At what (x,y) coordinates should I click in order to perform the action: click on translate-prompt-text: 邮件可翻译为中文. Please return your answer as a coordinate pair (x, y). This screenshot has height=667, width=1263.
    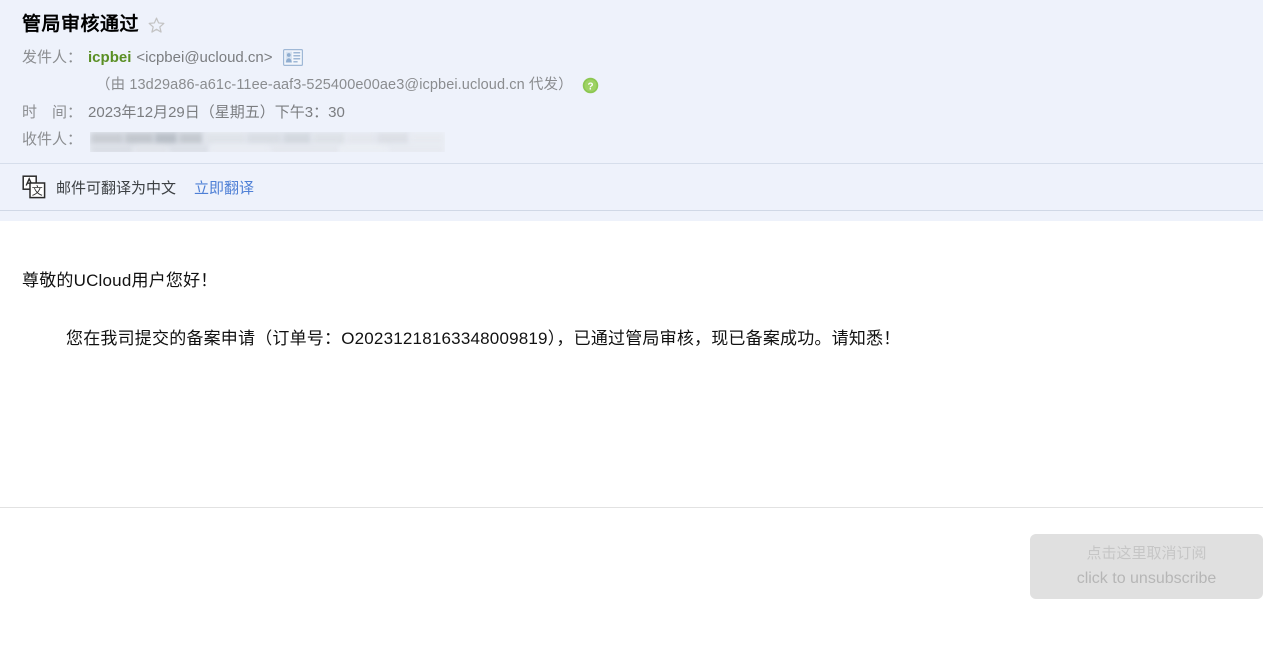
    Looking at the image, I should click on (116, 188).